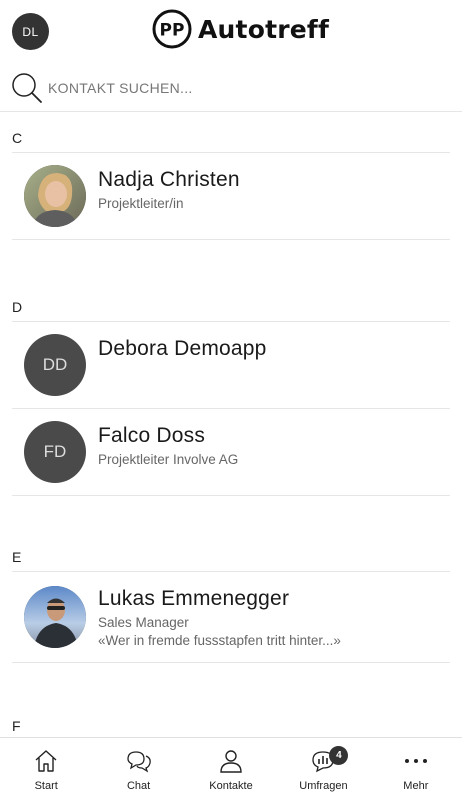 The height and width of the screenshot is (800, 462). What do you see at coordinates (339, 755) in the screenshot?
I see `notification-badge: 4` at bounding box center [339, 755].